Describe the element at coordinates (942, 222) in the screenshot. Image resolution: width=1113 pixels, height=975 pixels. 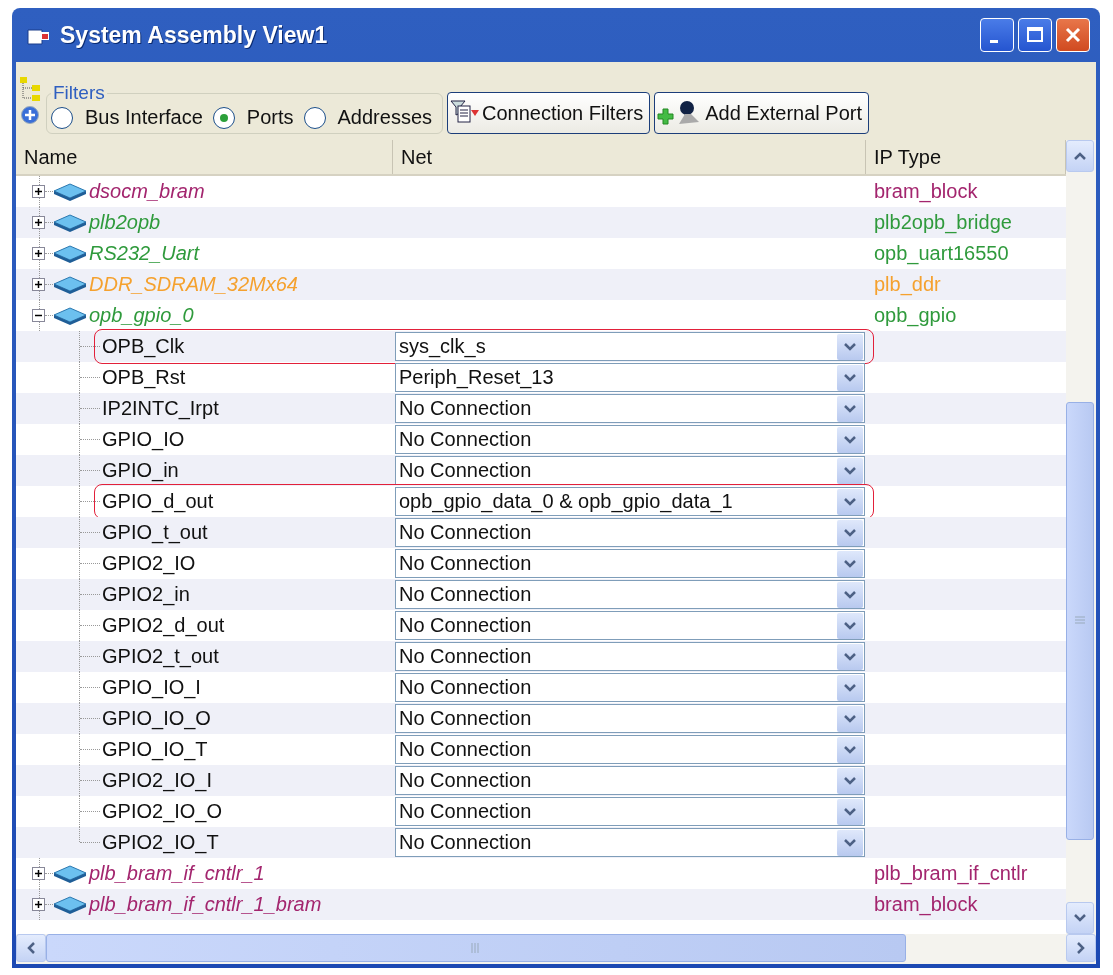
I see `ip-type: plb2opb_bridge` at that location.